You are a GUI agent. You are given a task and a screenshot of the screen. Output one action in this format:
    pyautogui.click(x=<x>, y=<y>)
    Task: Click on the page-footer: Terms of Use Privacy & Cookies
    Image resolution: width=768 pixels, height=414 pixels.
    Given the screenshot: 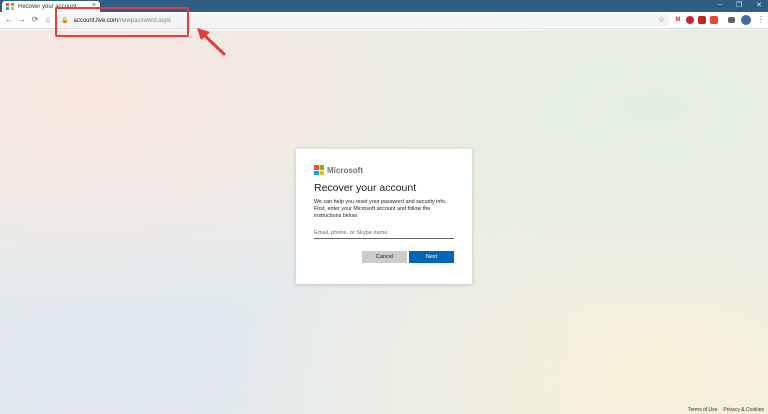 What is the action you would take?
    pyautogui.click(x=726, y=410)
    